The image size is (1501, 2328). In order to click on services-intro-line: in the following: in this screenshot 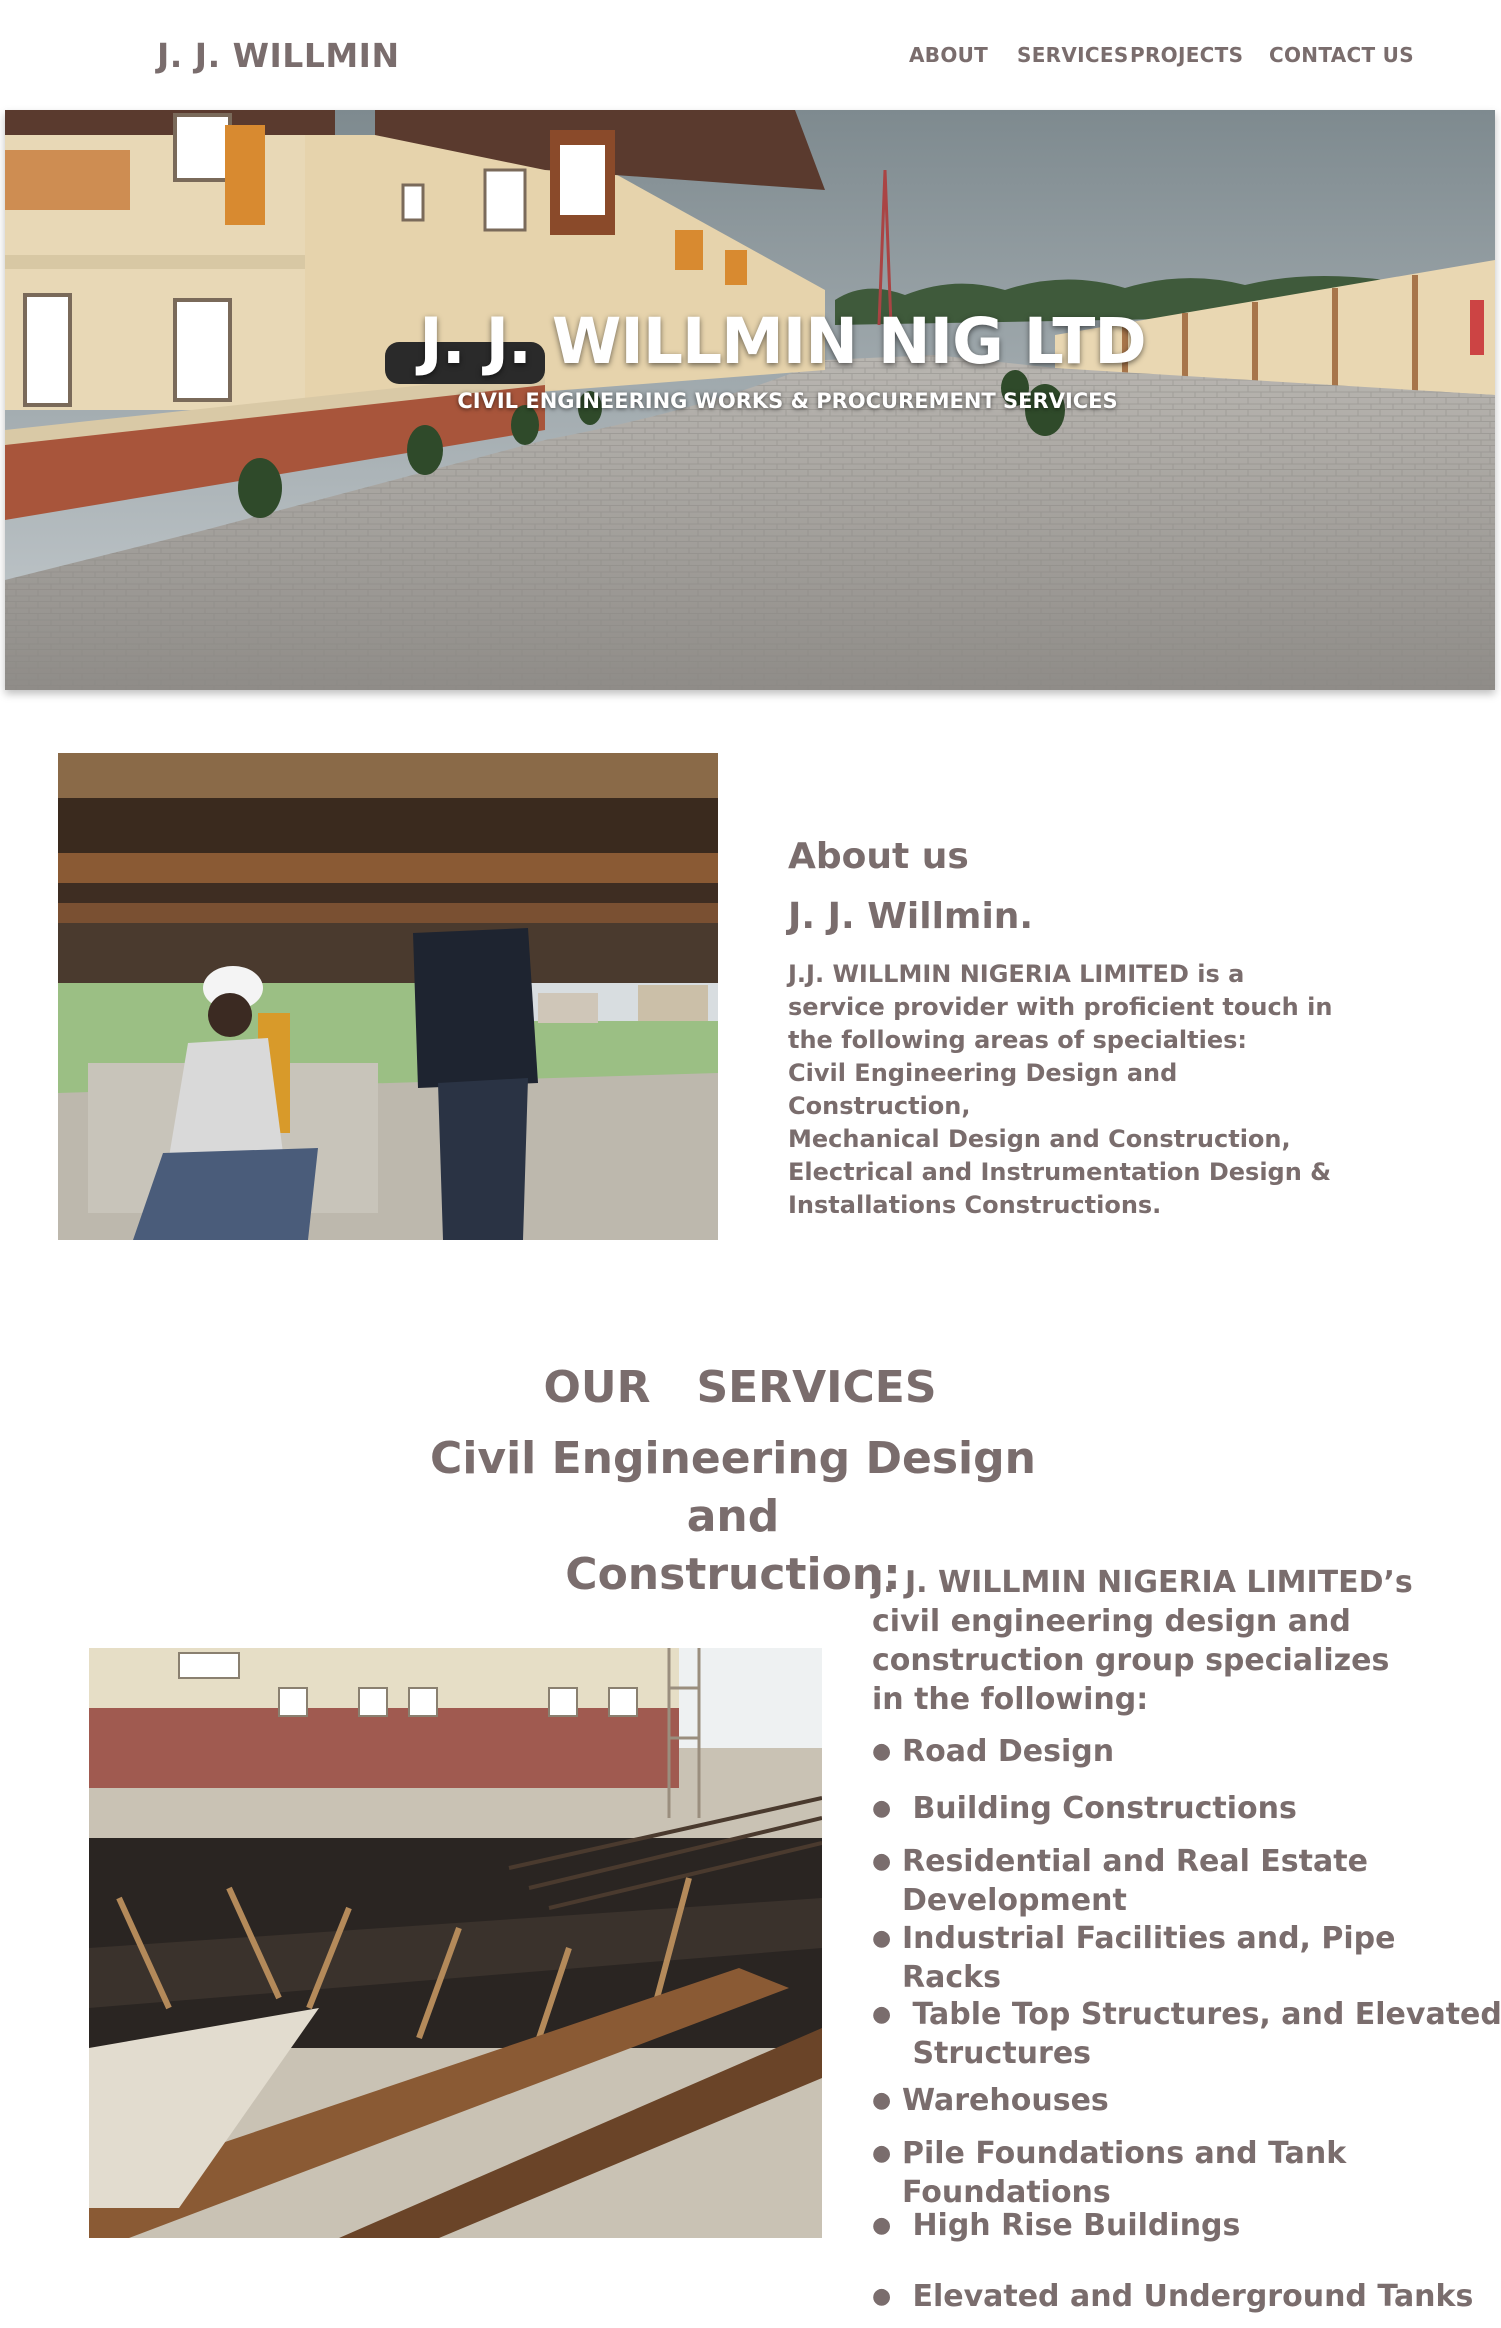, I will do `click(1010, 1699)`.